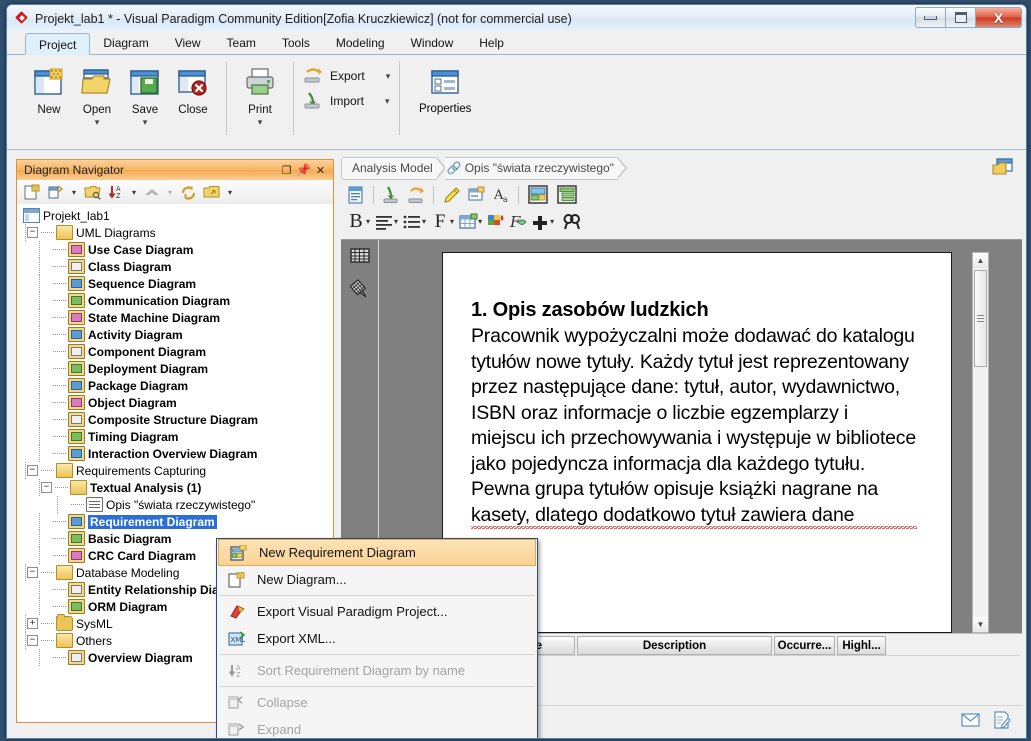 This screenshot has height=741, width=1031. I want to click on tree-item: State Machine Diagram, so click(175, 317).